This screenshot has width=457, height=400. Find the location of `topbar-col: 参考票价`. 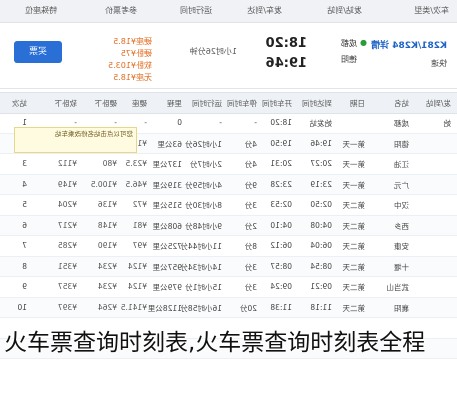

topbar-col: 参考票价 is located at coordinates (121, 10).